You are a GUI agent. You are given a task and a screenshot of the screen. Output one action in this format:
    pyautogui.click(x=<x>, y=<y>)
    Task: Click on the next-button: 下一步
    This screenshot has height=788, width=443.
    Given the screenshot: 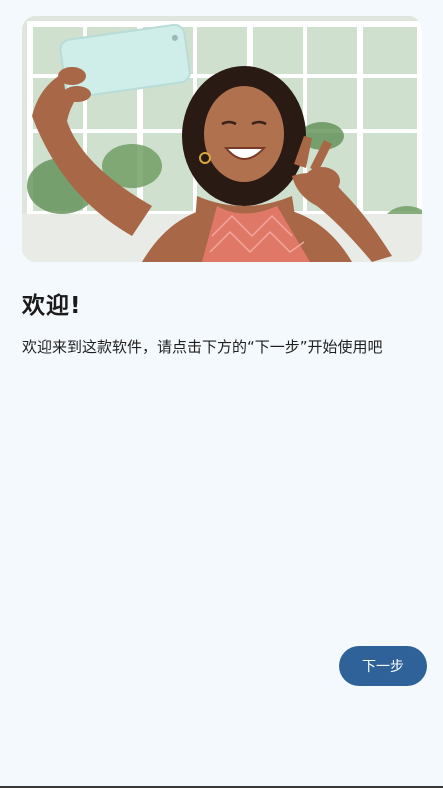 What is the action you would take?
    pyautogui.click(x=383, y=666)
    